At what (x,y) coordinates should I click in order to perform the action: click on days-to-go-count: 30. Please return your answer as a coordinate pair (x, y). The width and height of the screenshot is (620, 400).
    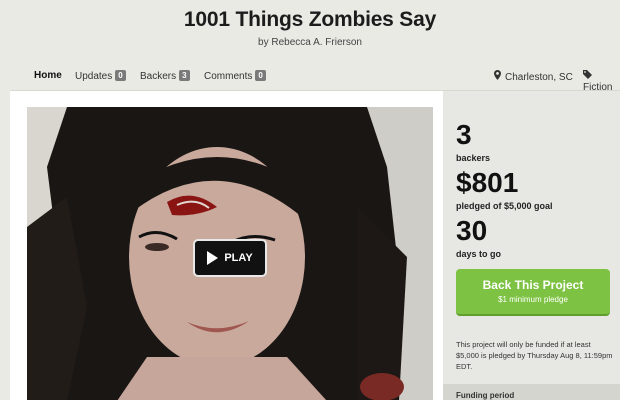
    Looking at the image, I should click on (472, 230).